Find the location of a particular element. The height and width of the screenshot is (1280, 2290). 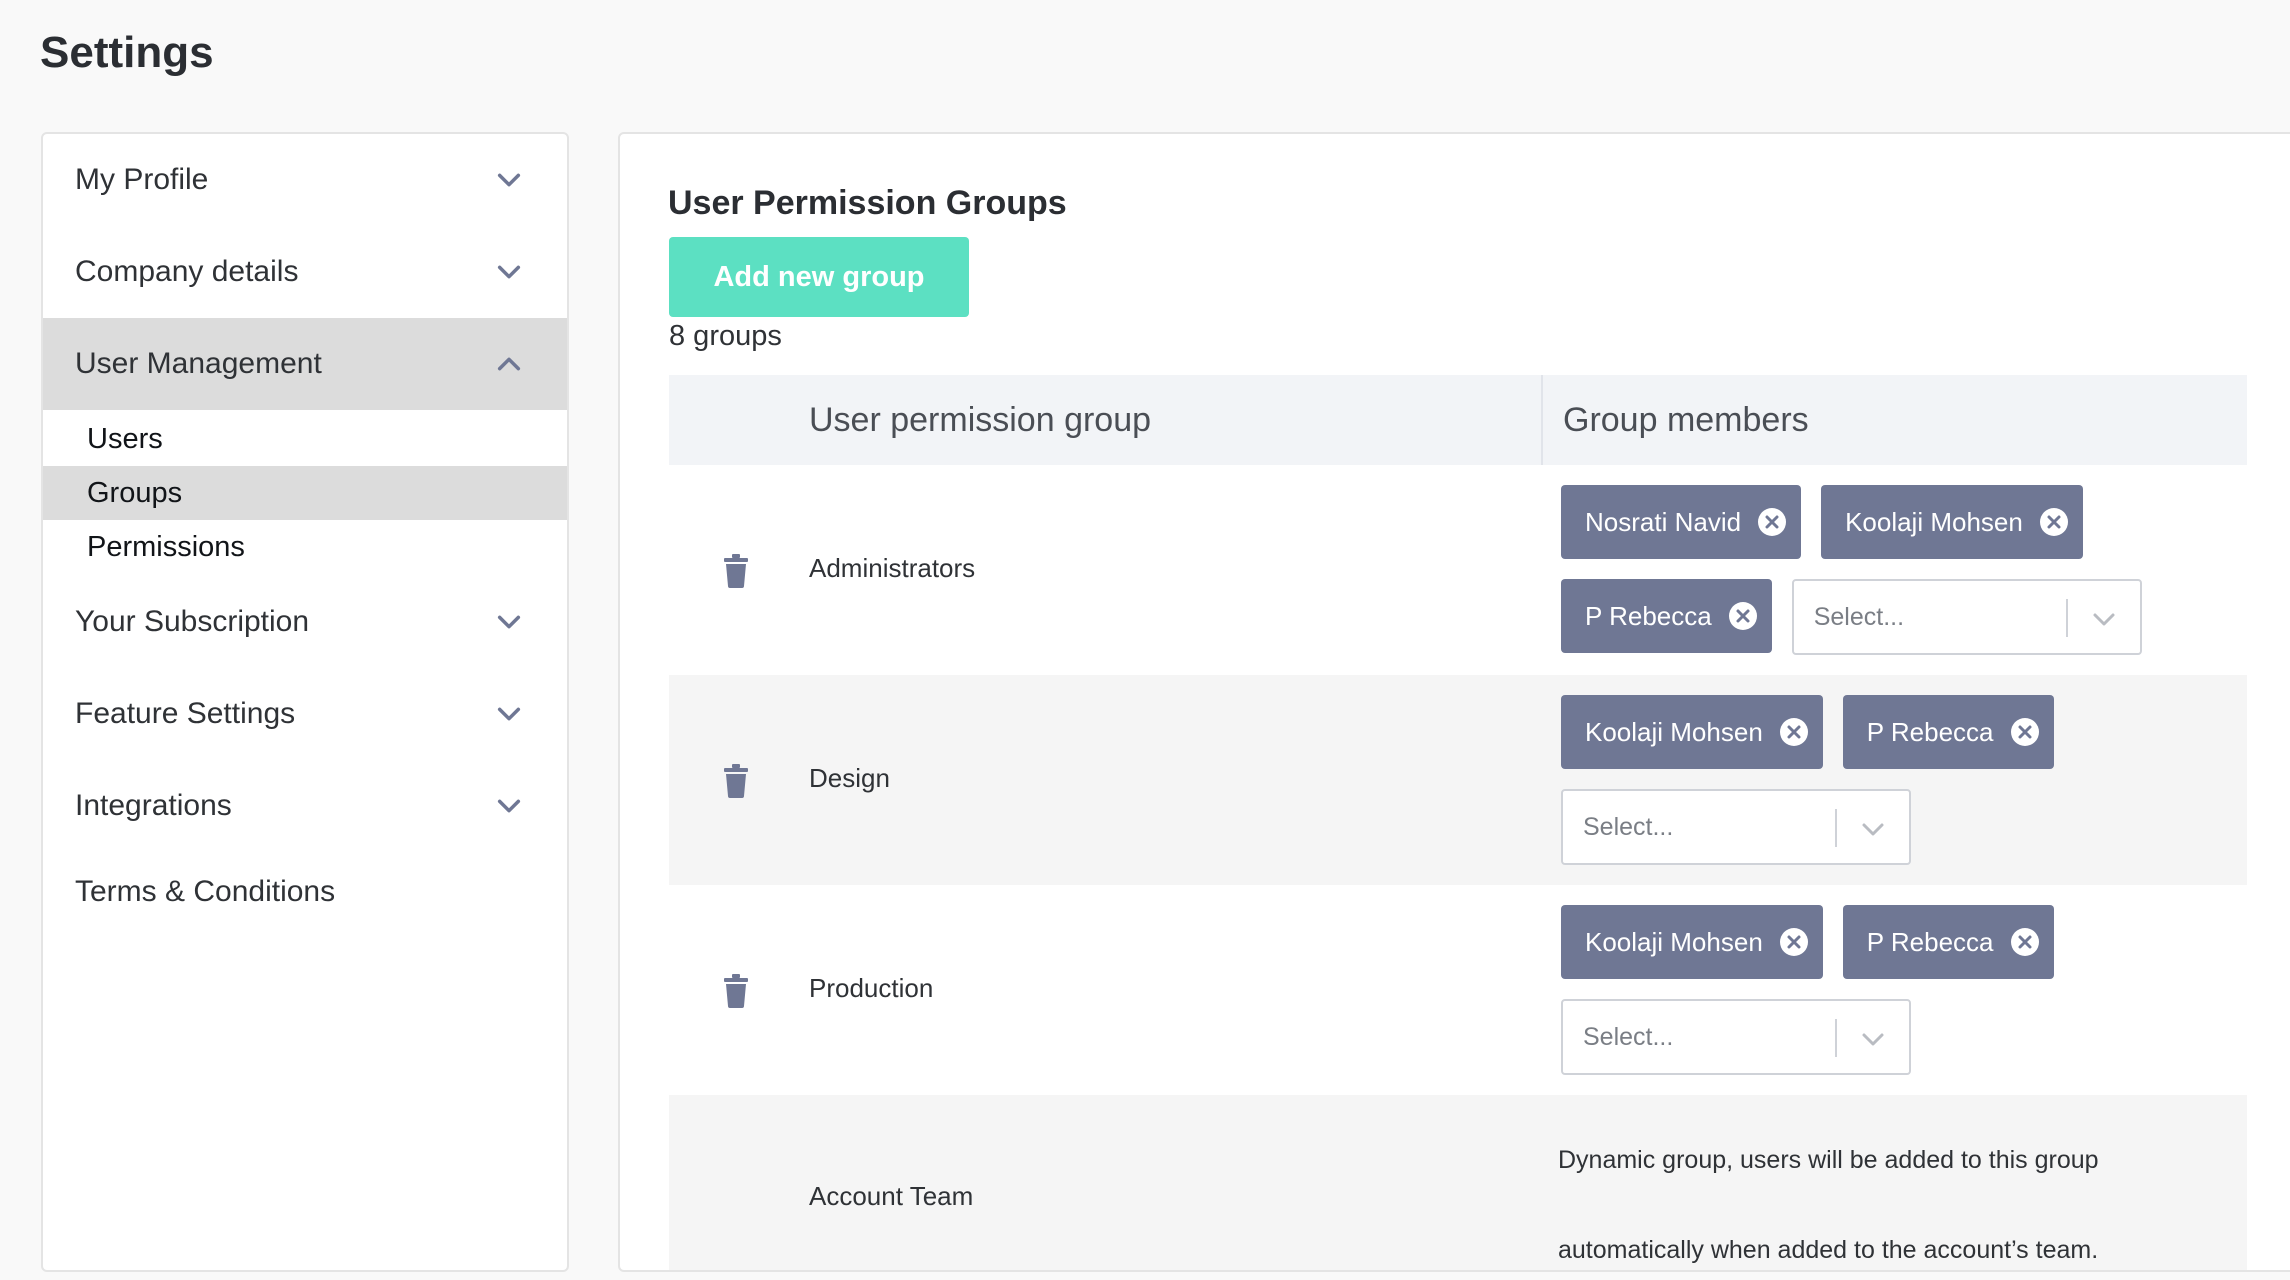

sidebar-item-label: Terms & Conditions is located at coordinates (205, 891).